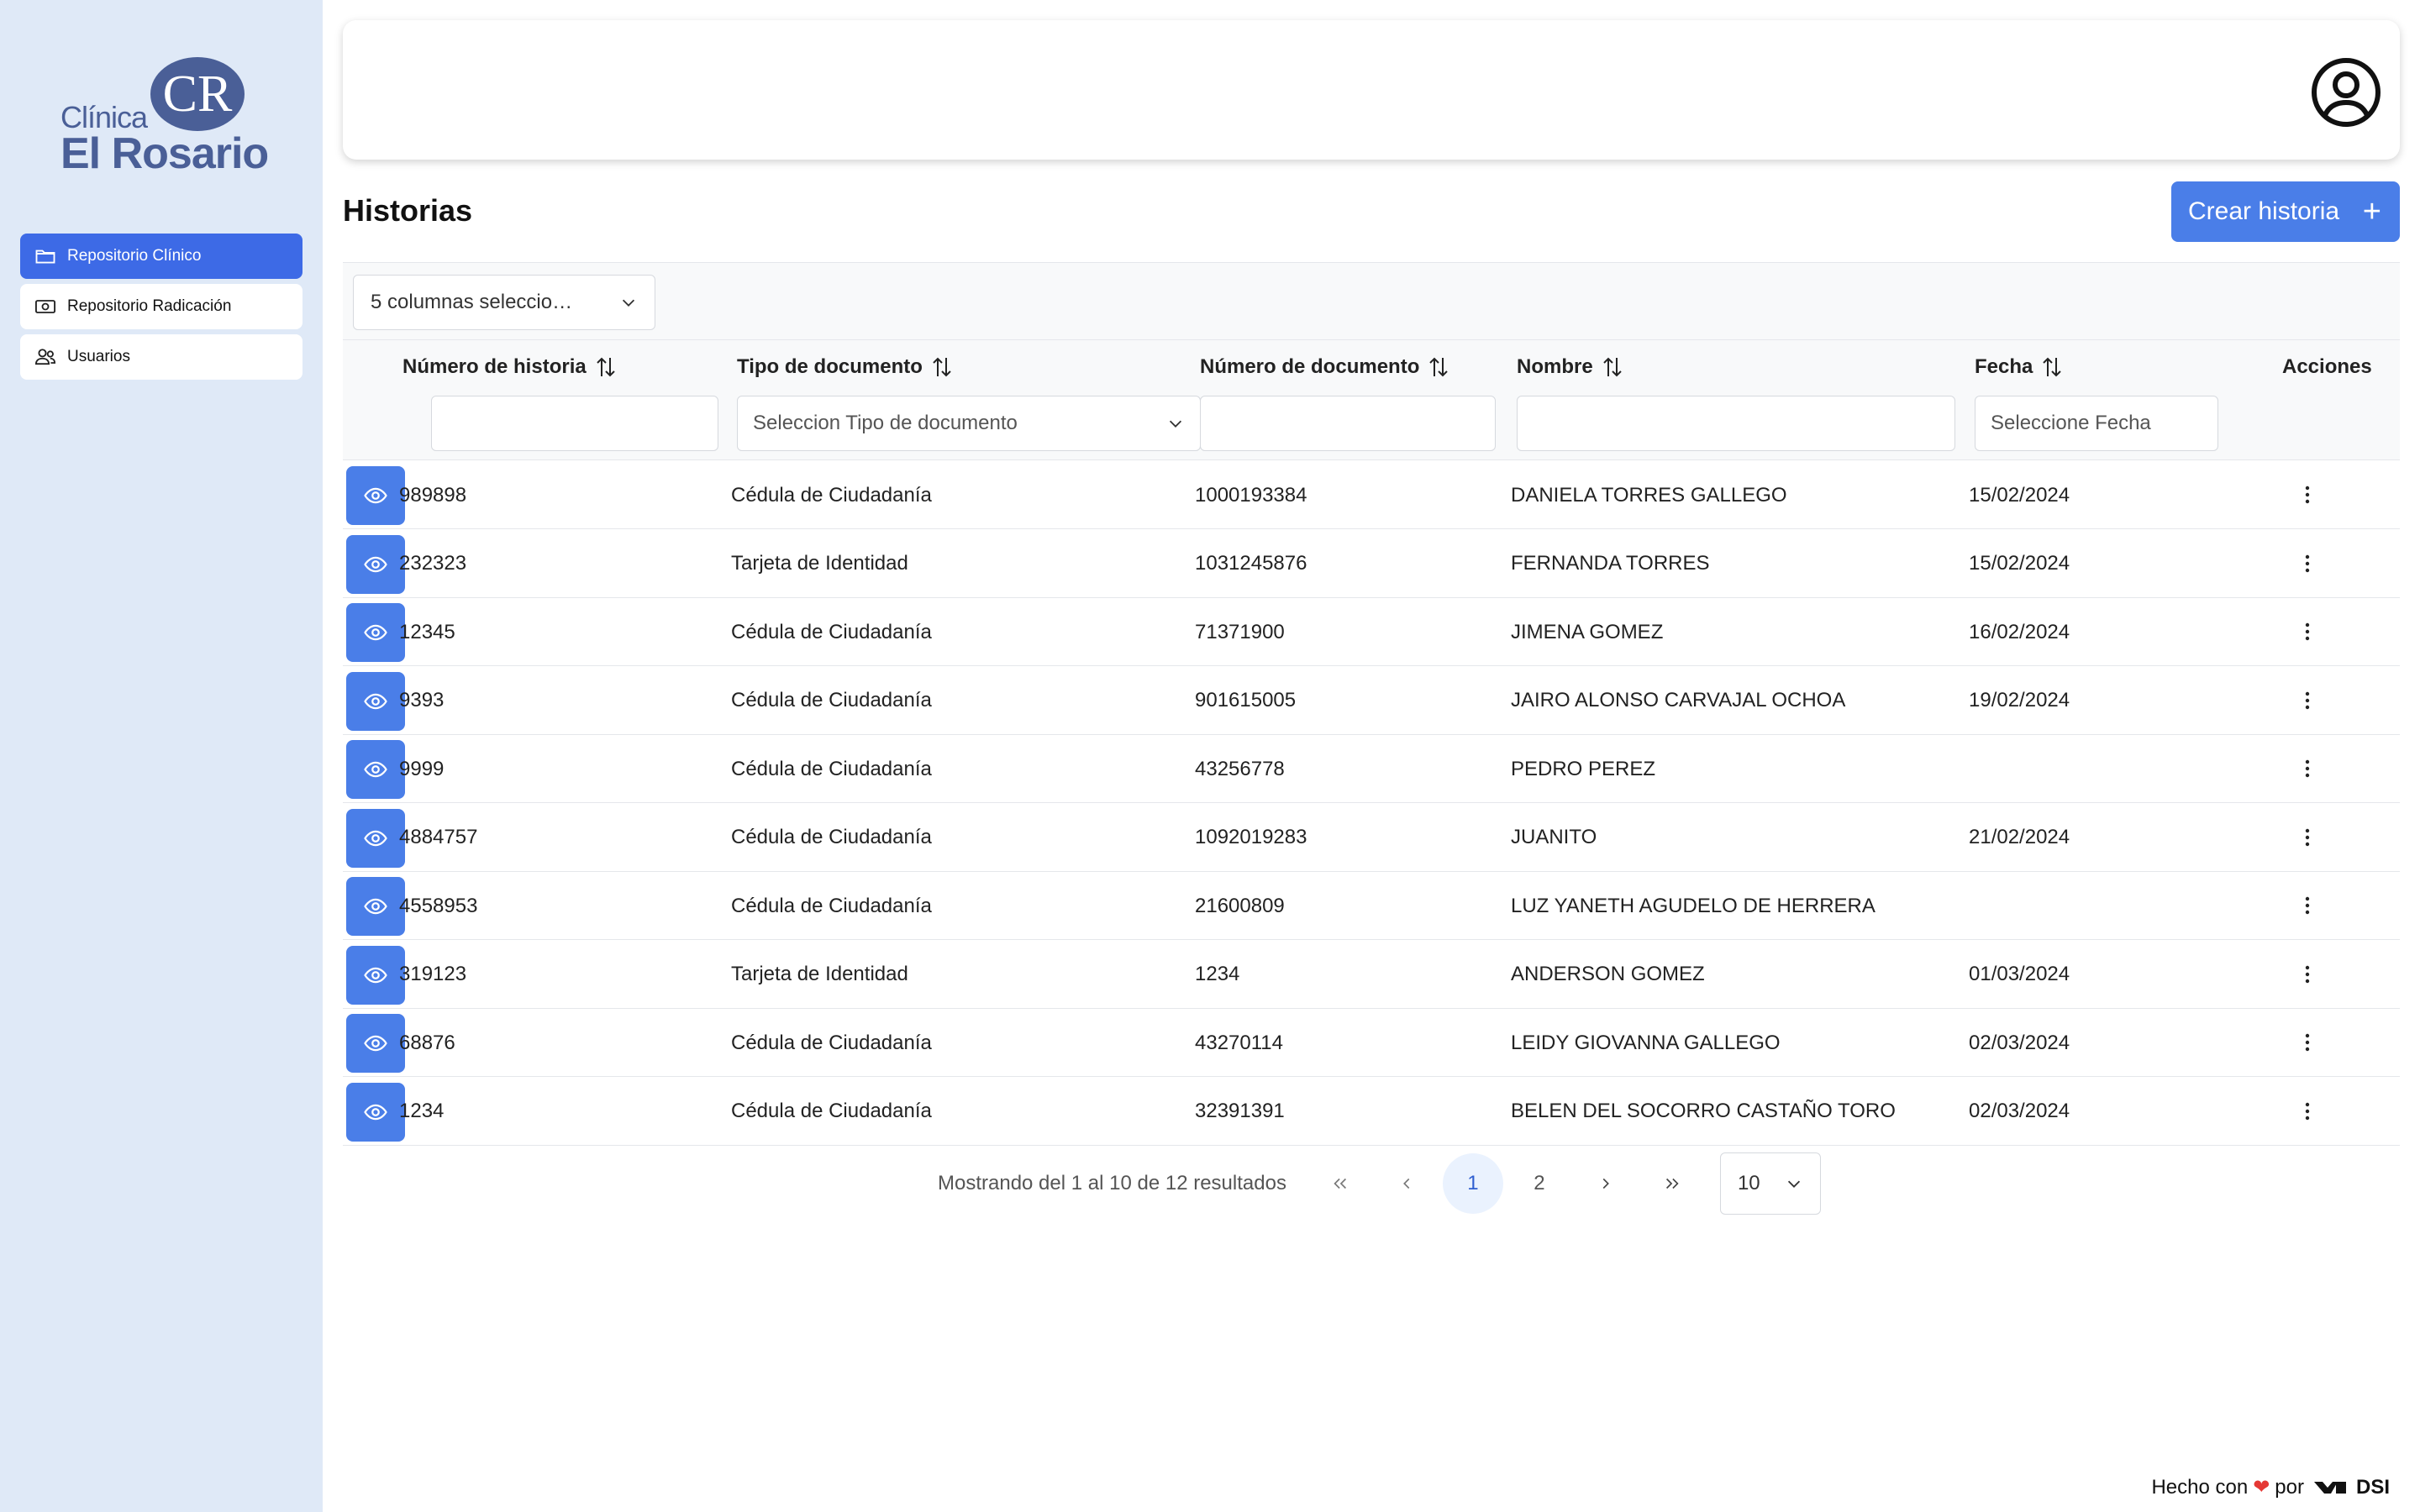 The image size is (2420, 1512). I want to click on prev-page-button, so click(1407, 1183).